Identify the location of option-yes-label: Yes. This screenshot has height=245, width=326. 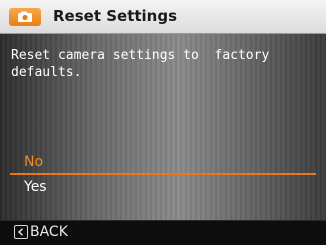
(35, 187).